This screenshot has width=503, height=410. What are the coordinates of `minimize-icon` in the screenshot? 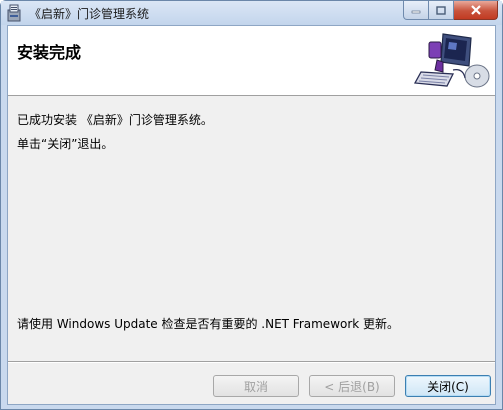 It's located at (416, 12).